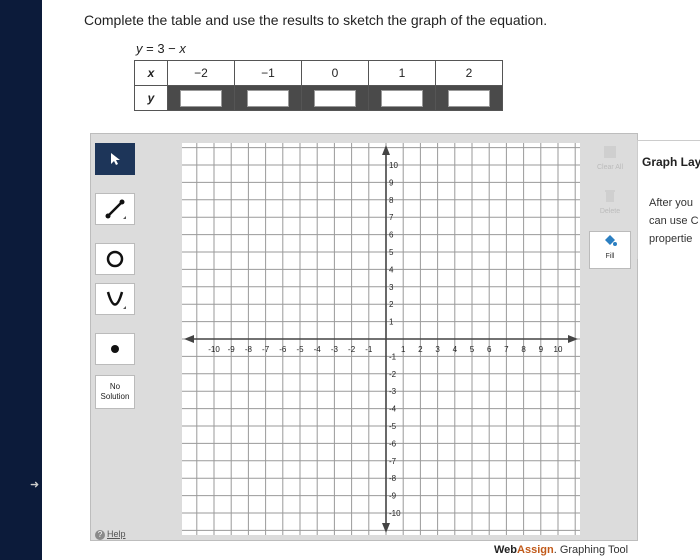 The image size is (700, 560). Describe the element at coordinates (472, 349) in the screenshot. I see `x-tick-label: 5` at that location.